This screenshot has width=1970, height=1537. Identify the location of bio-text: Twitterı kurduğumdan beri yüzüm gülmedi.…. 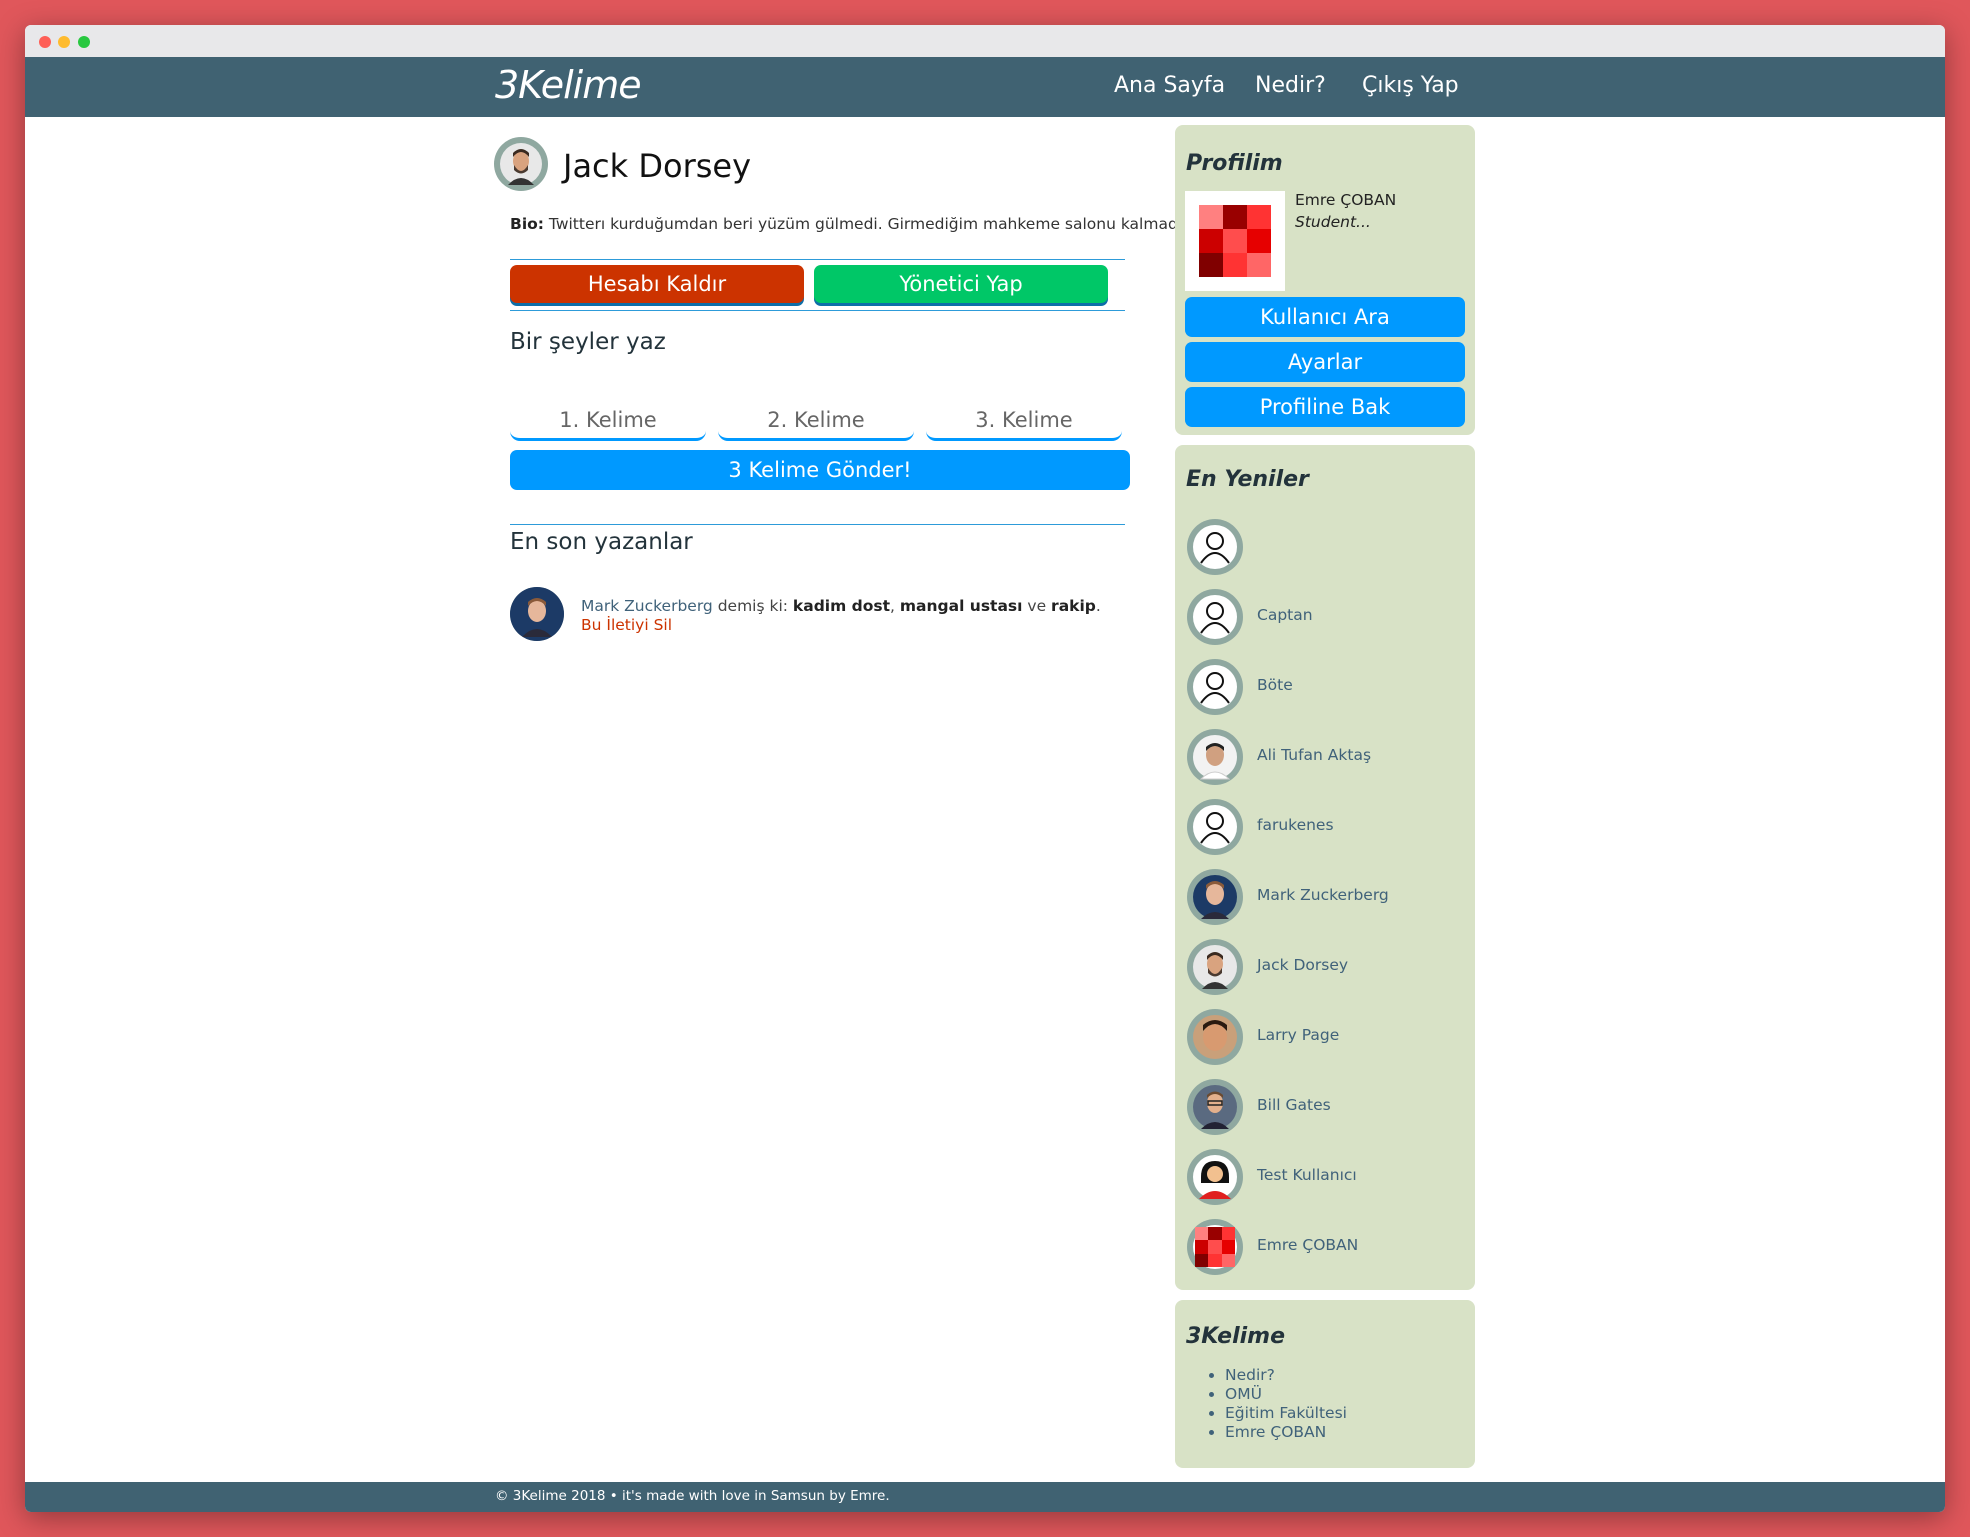
(865, 224).